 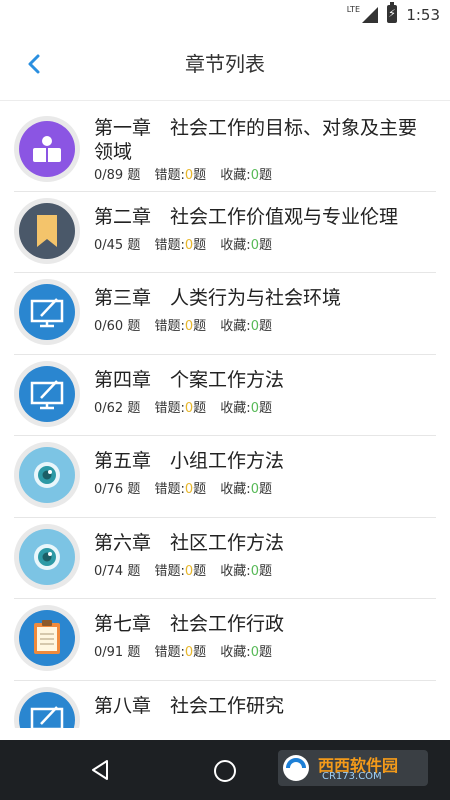 I want to click on question-progress: 0/89 题, so click(x=117, y=175).